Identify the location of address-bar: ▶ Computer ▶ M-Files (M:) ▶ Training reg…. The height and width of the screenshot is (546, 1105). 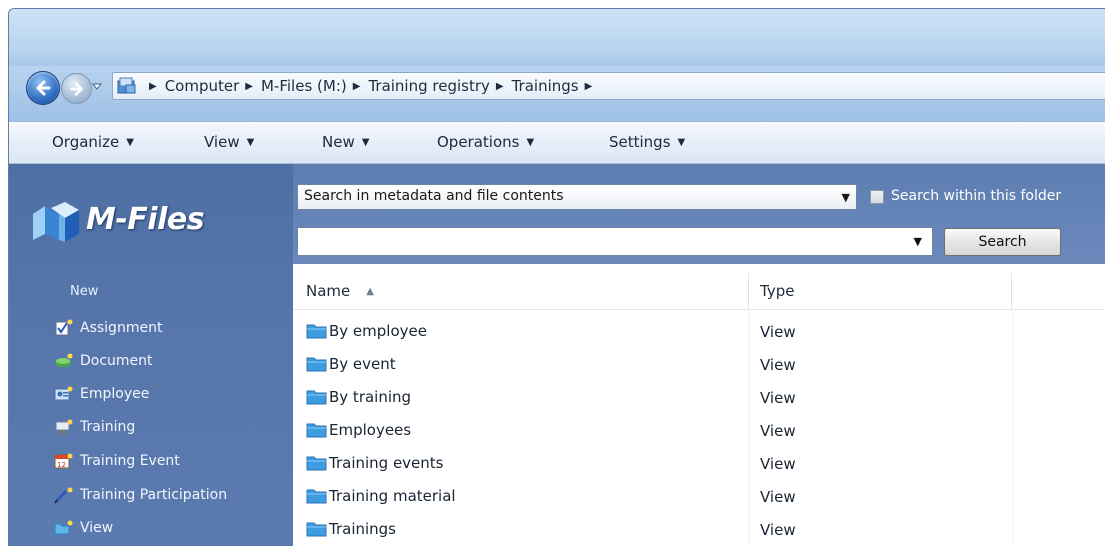
(608, 86).